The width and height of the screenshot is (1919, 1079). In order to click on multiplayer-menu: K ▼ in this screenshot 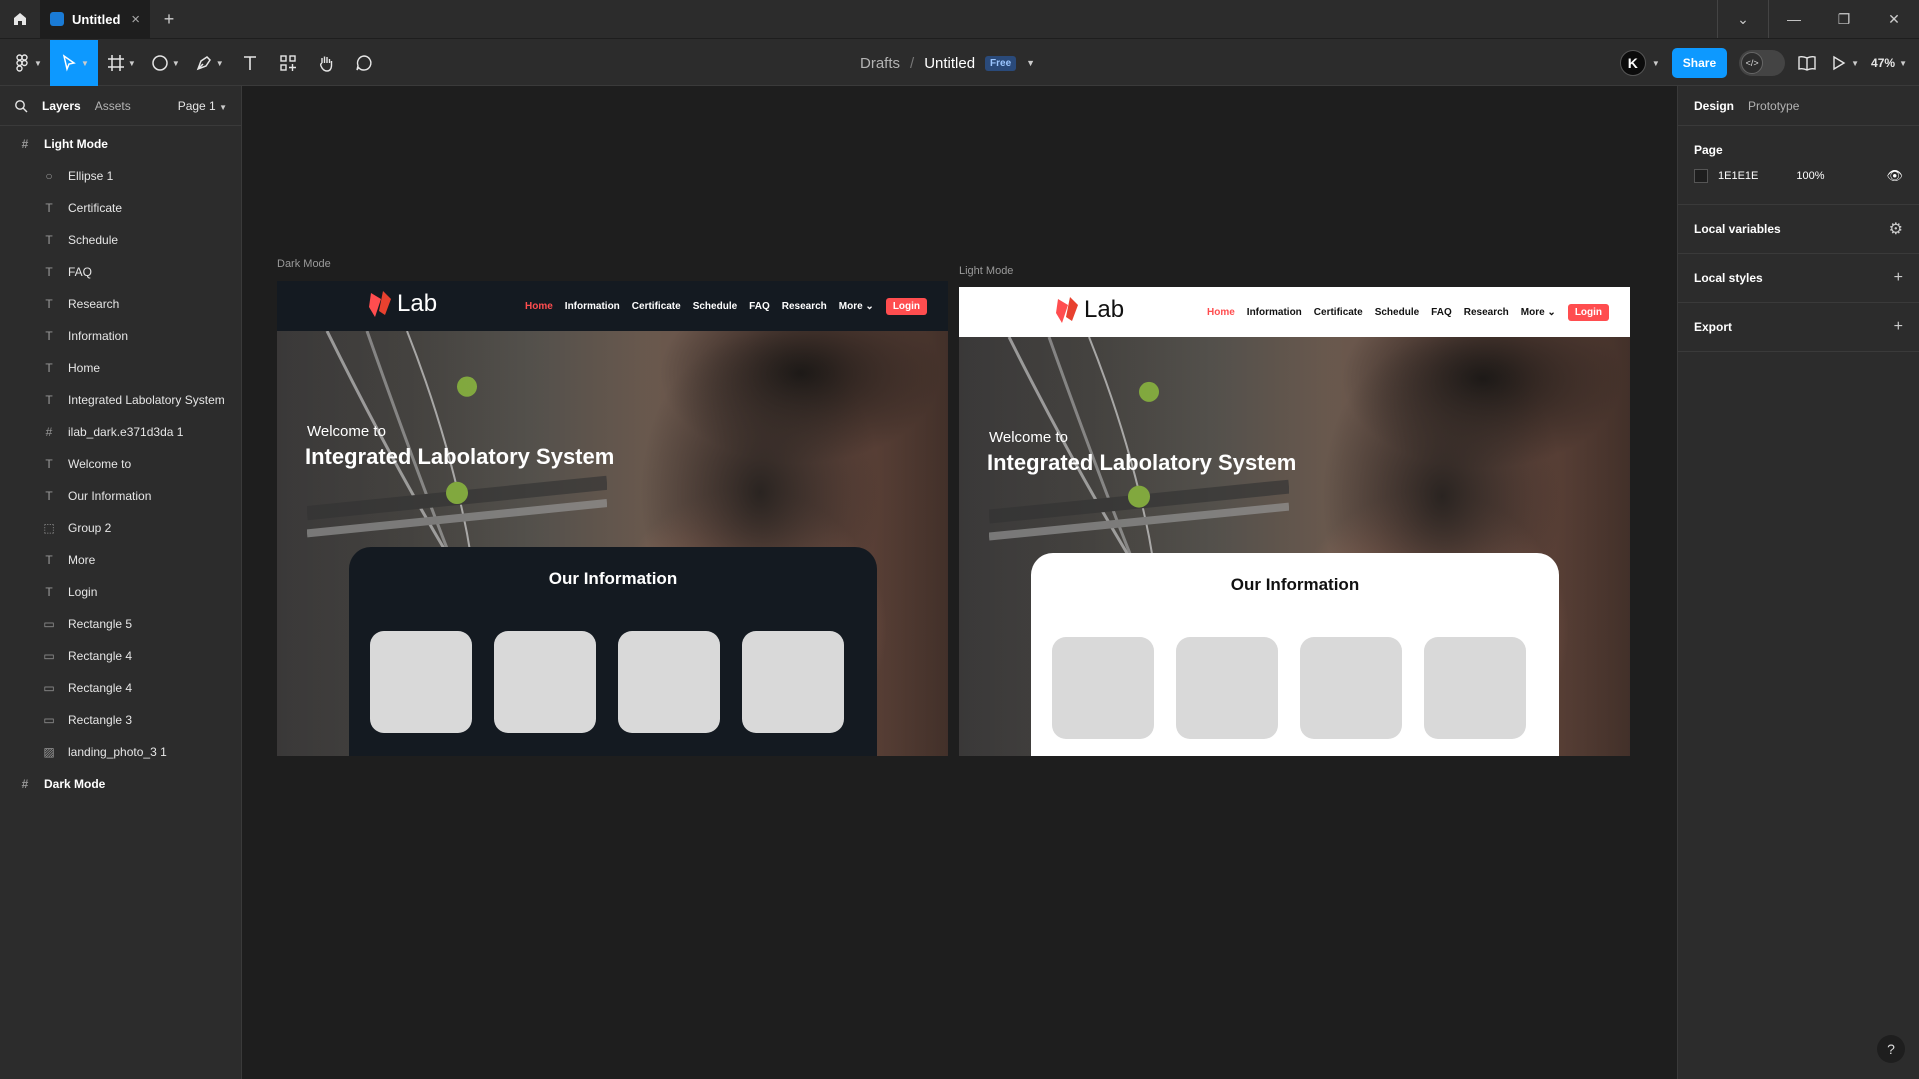, I will do `click(1639, 63)`.